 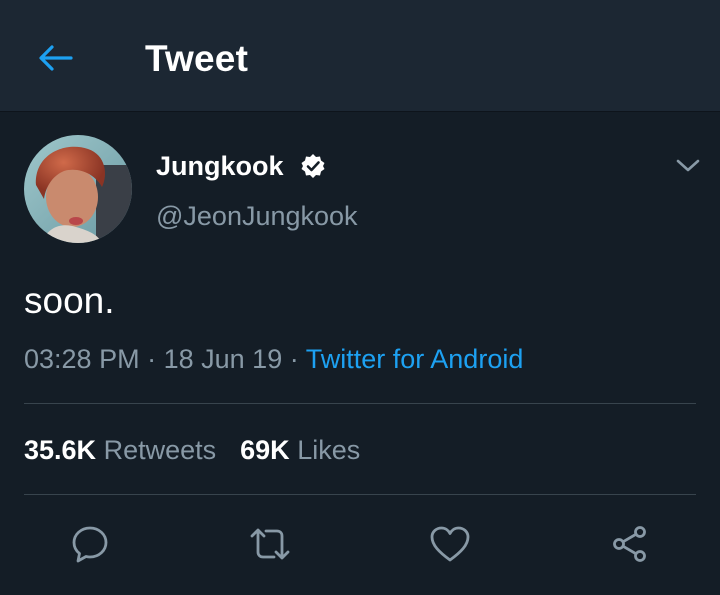 I want to click on back-button, so click(x=55, y=58).